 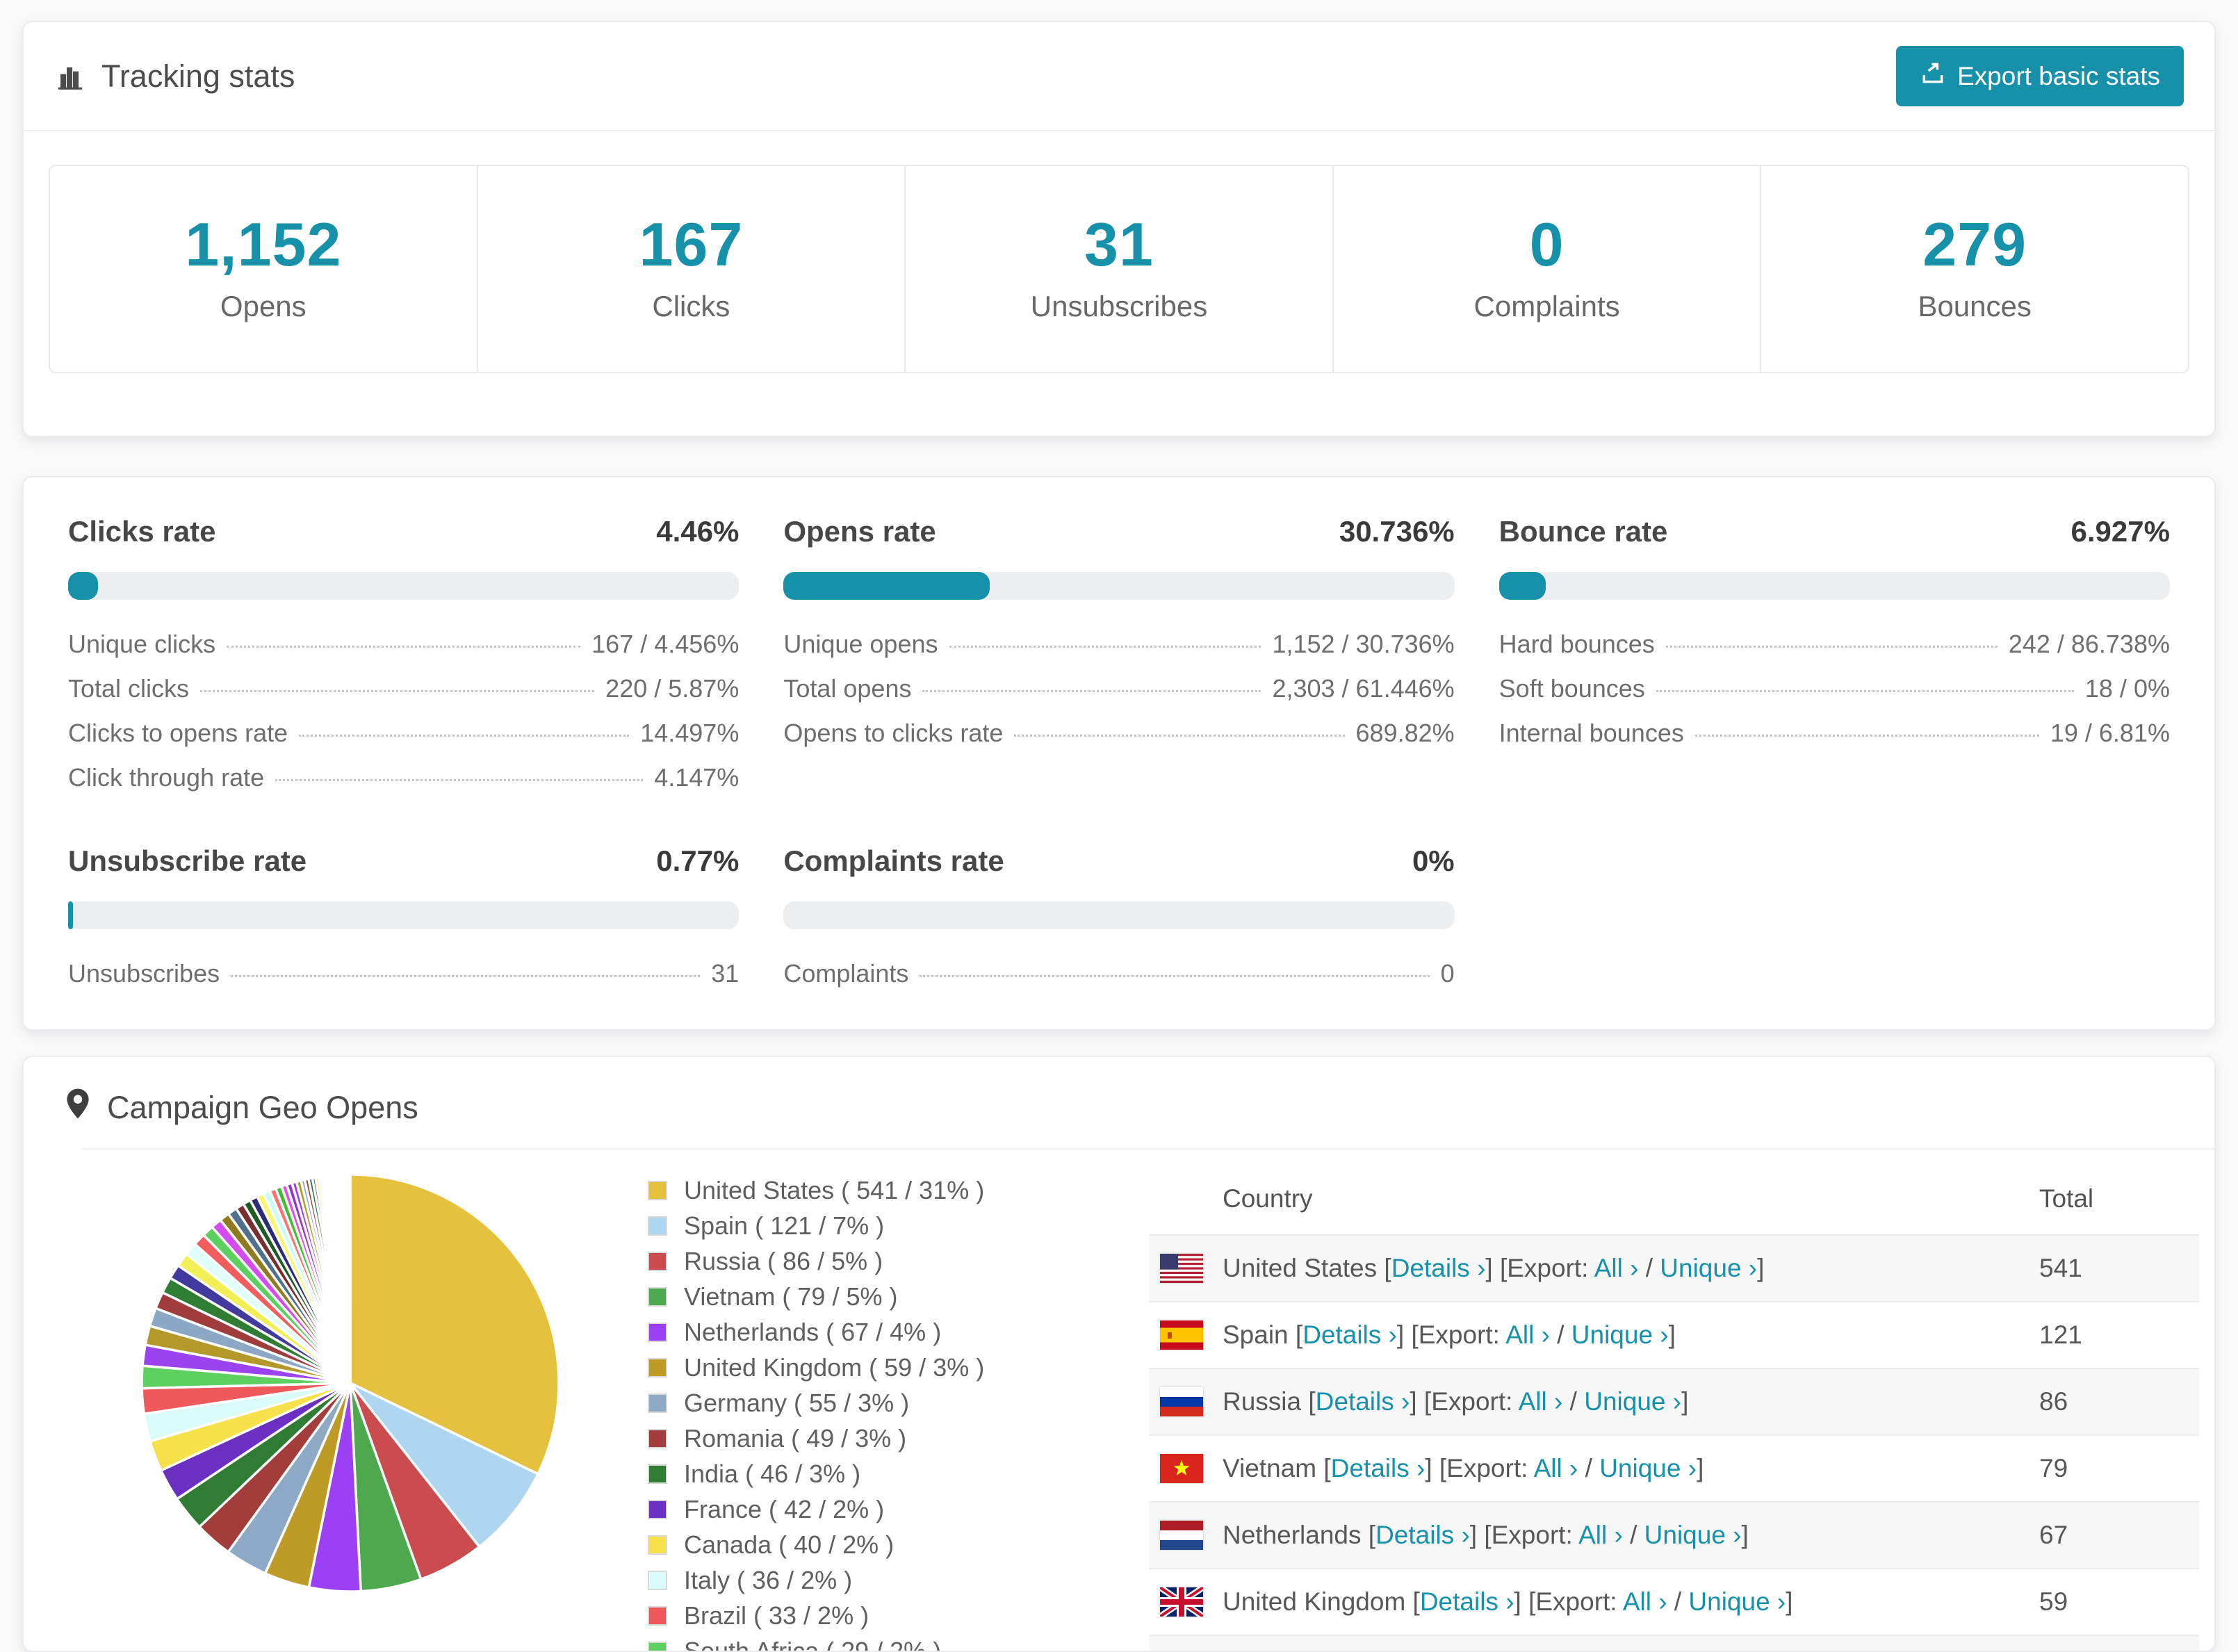 I want to click on rate-head: Unsubscribe rate0.77%, so click(x=403, y=861).